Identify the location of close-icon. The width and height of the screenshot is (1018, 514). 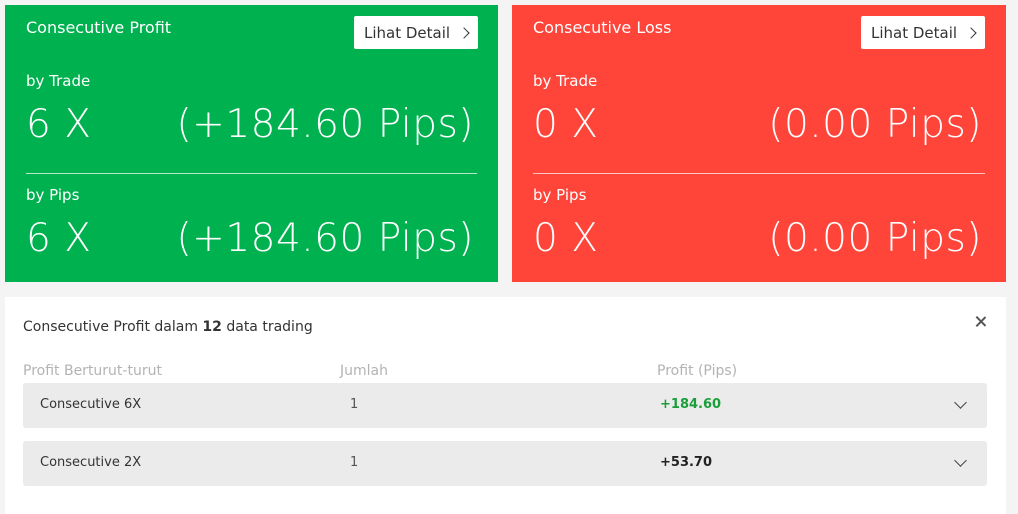
(981, 322).